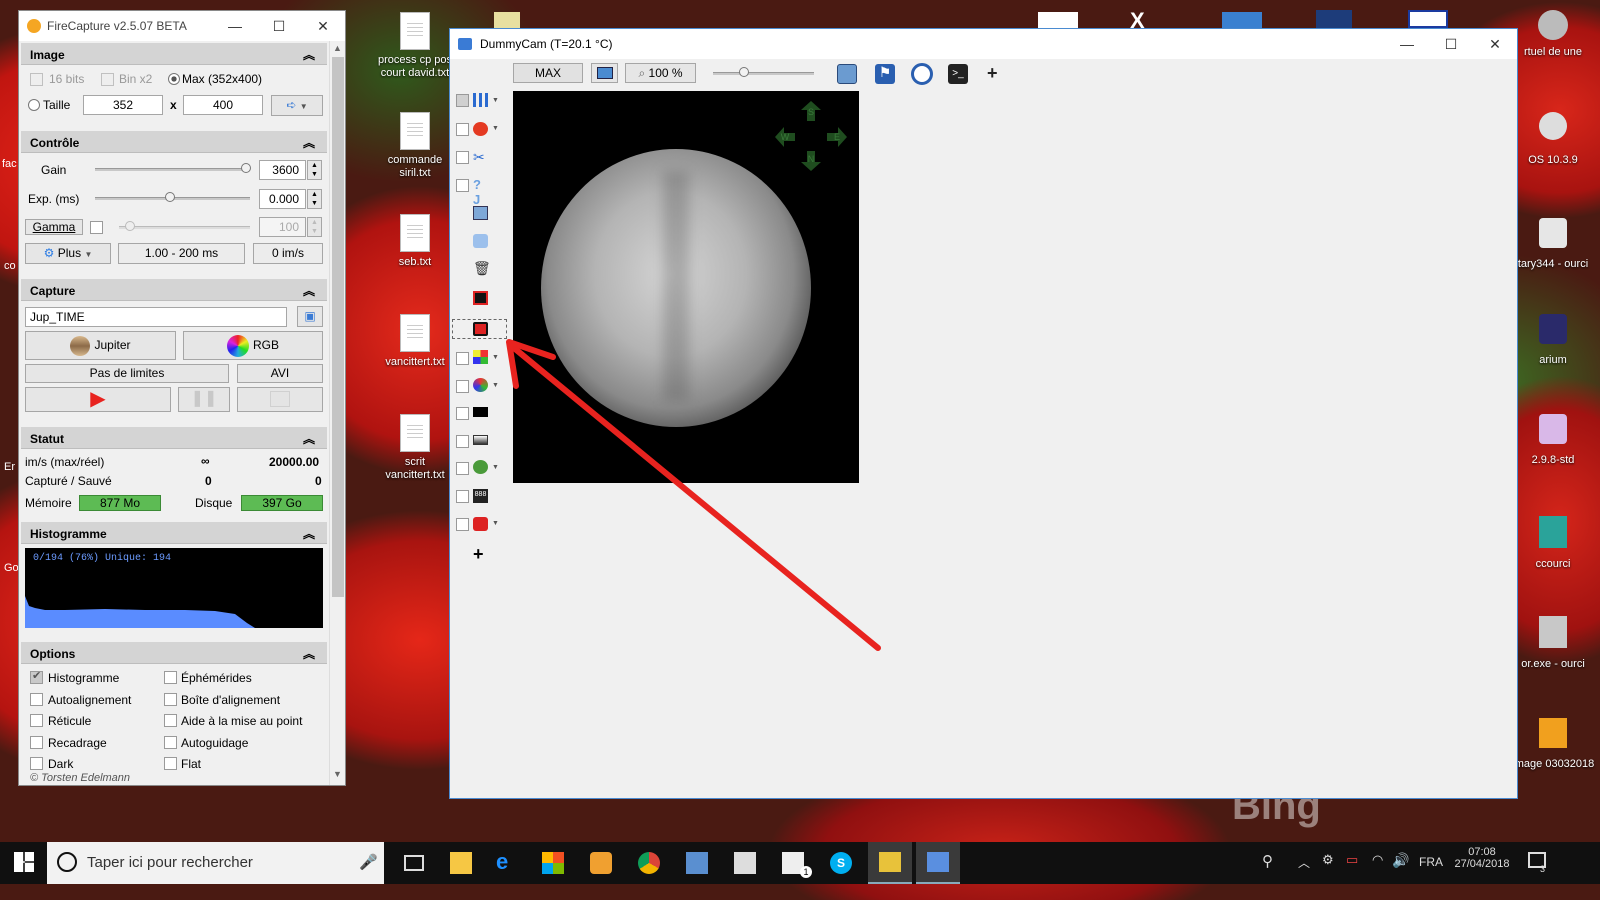 The width and height of the screenshot is (1600, 900). What do you see at coordinates (841, 863) in the screenshot?
I see `skype-icon: S` at bounding box center [841, 863].